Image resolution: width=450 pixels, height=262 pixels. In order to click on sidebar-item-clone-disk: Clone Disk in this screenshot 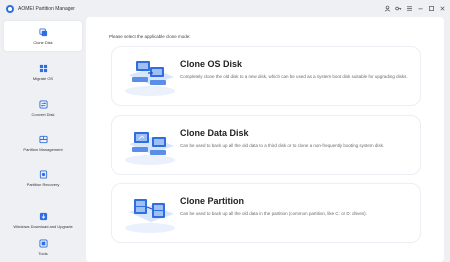, I will do `click(43, 36)`.